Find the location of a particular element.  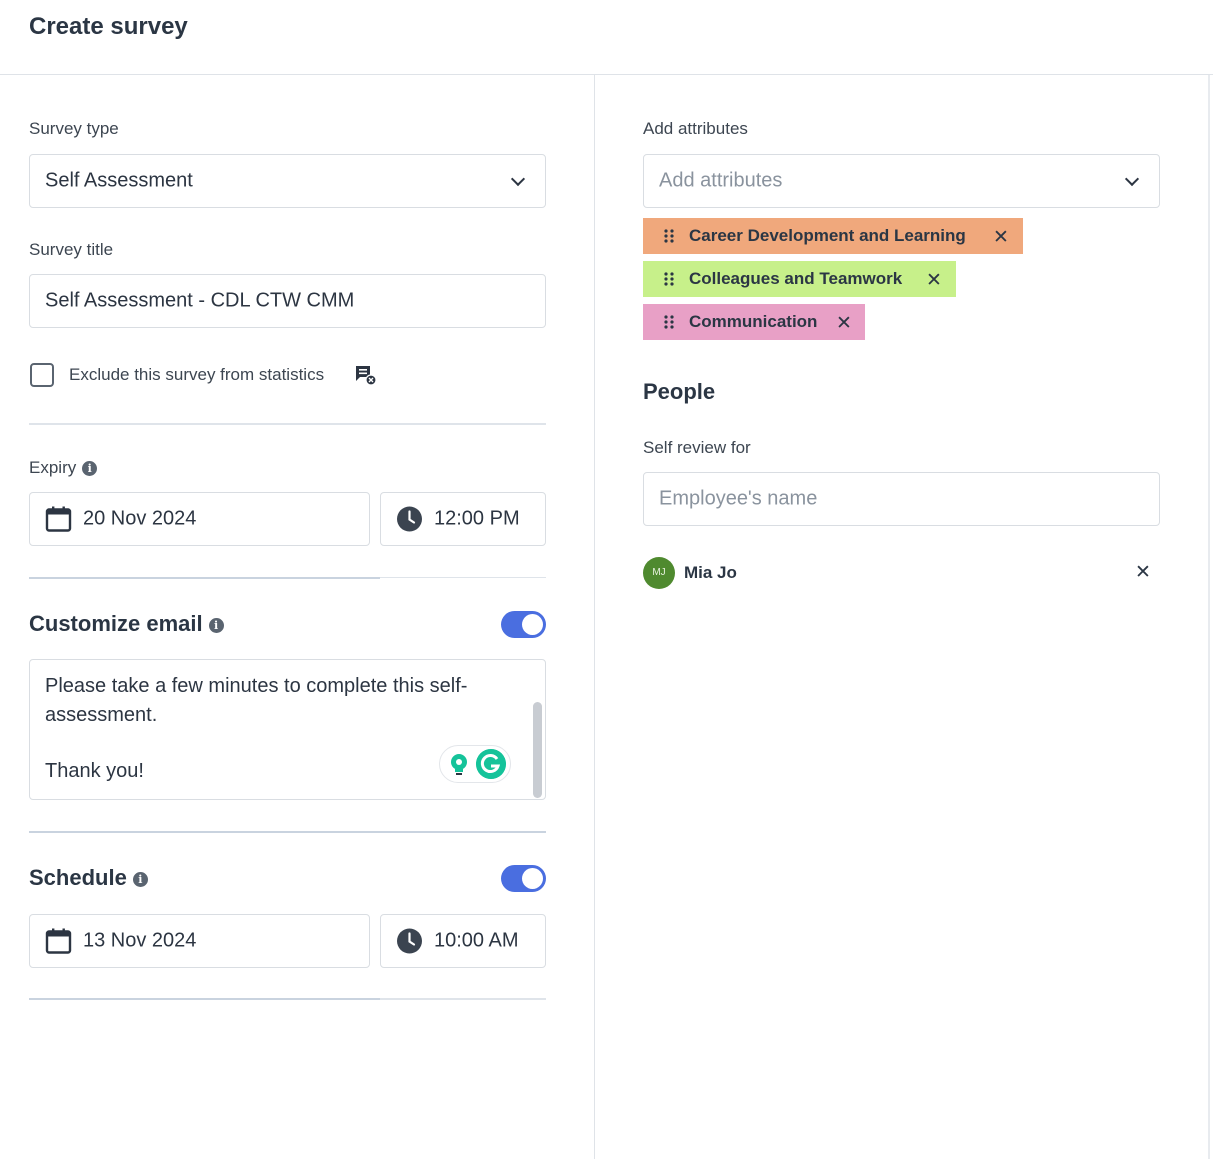

scrollbar is located at coordinates (537, 750).